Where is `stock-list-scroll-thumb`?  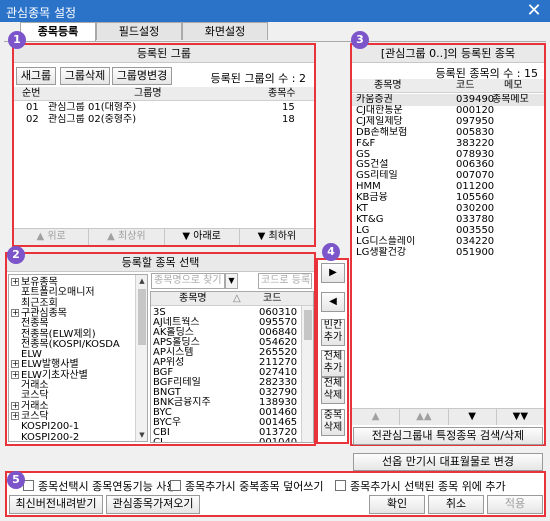 stock-list-scroll-thumb is located at coordinates (308, 325).